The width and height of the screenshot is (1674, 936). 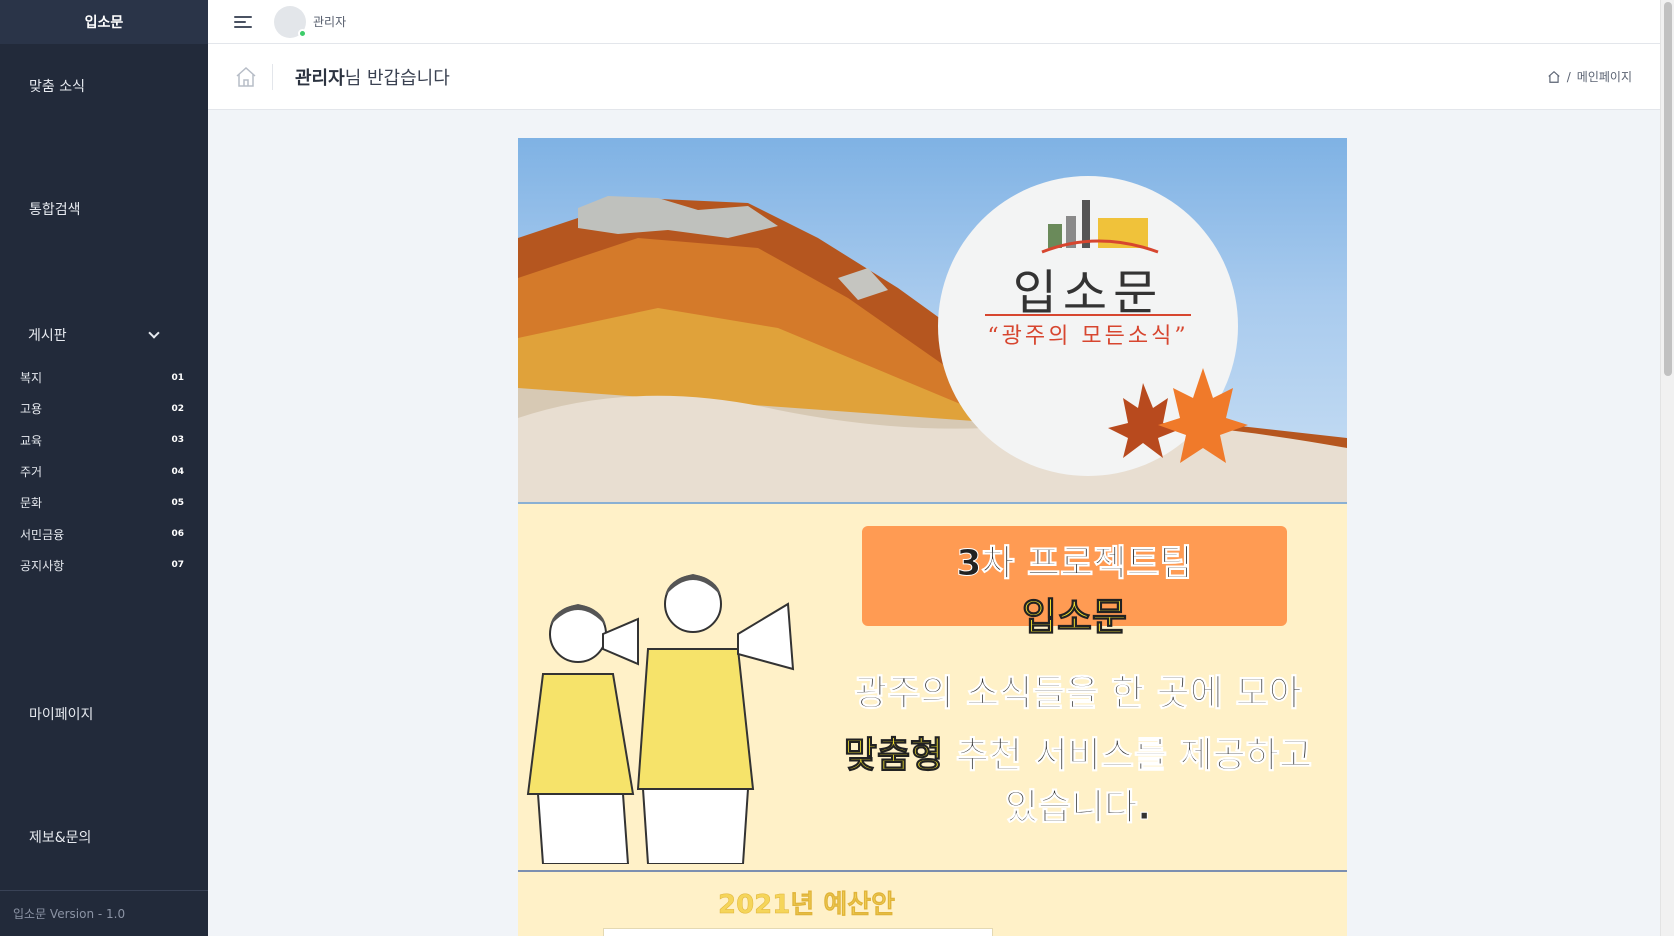 I want to click on promo-highlight: 맞춤형, so click(x=893, y=756).